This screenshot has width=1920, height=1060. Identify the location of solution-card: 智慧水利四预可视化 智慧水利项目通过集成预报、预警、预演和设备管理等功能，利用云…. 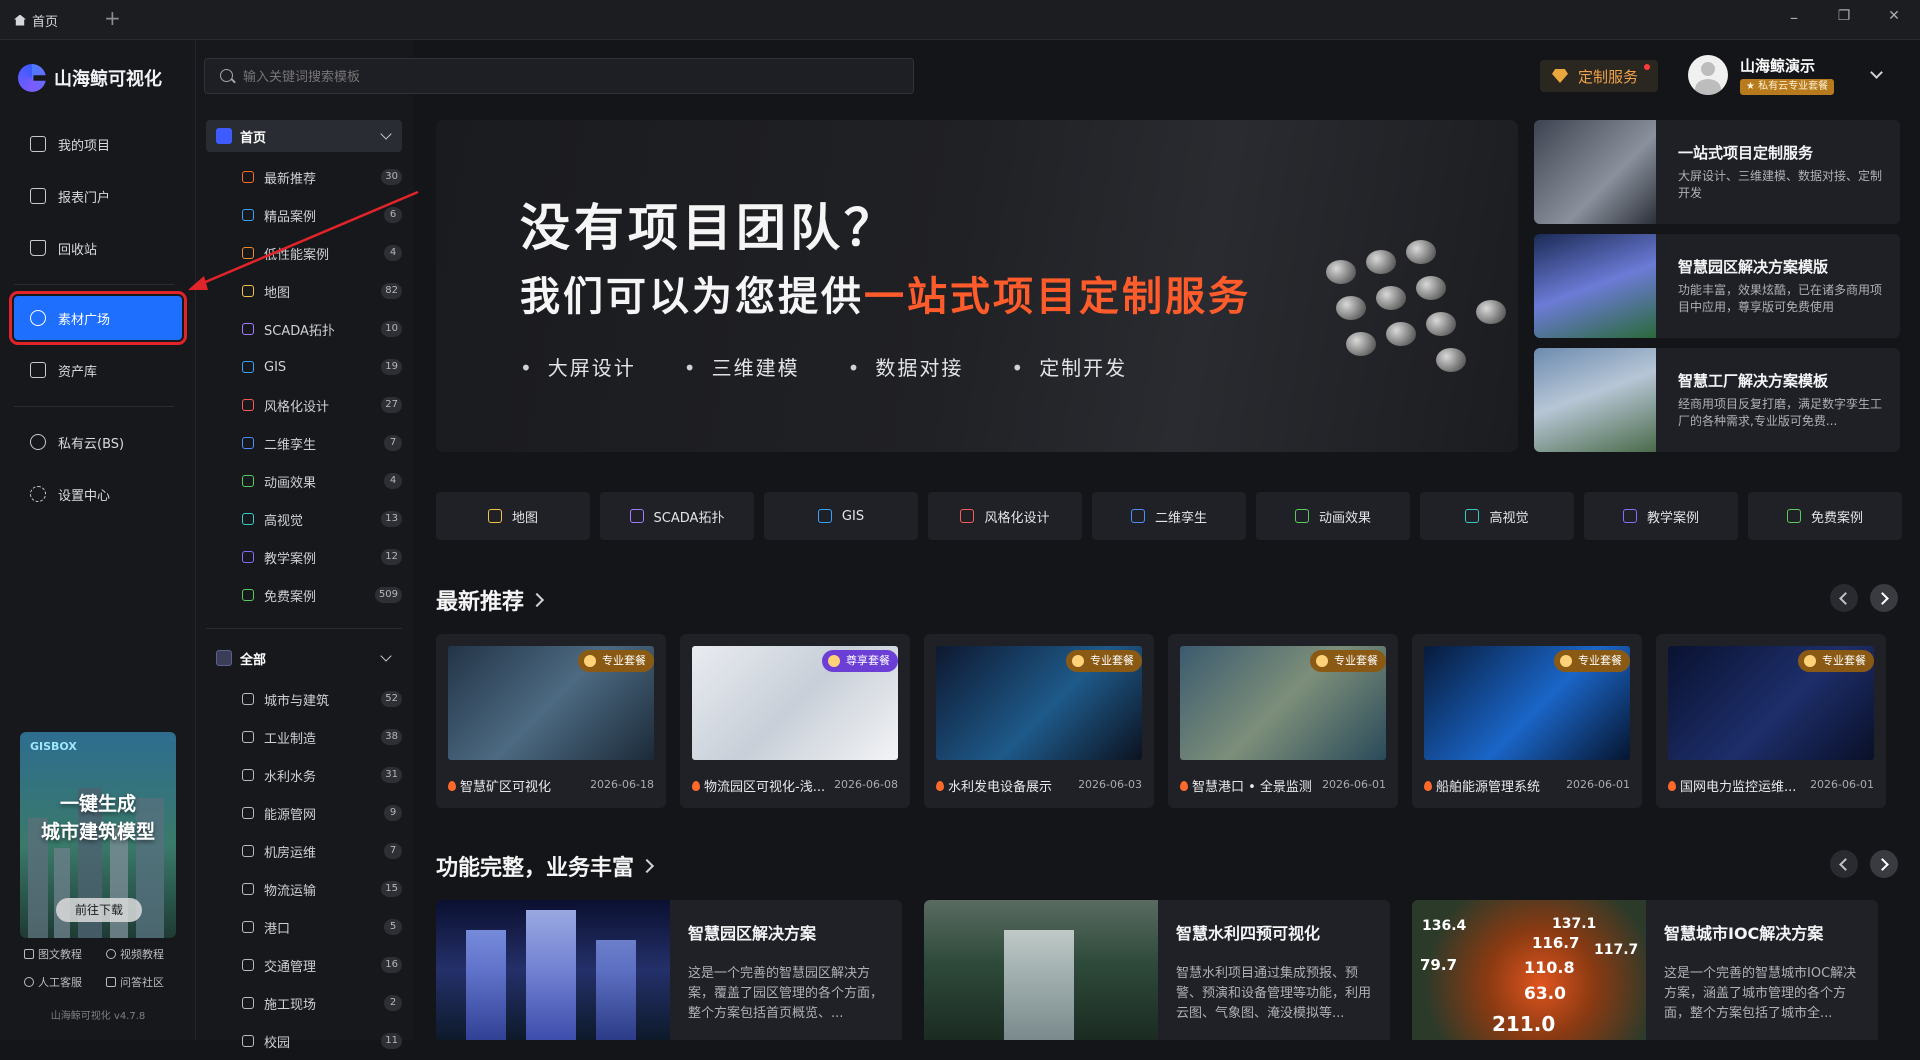
(1157, 970).